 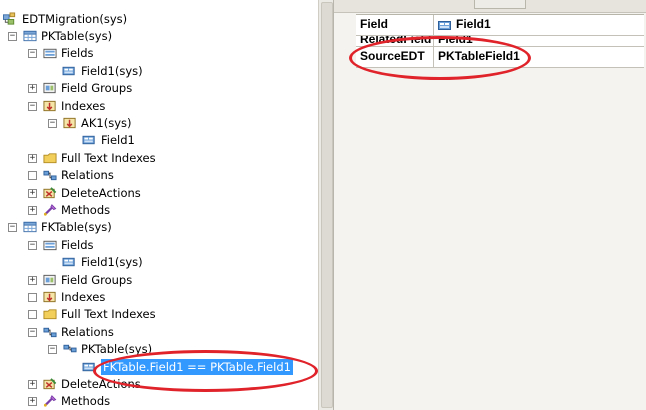 I want to click on methods-icon, so click(x=50, y=210).